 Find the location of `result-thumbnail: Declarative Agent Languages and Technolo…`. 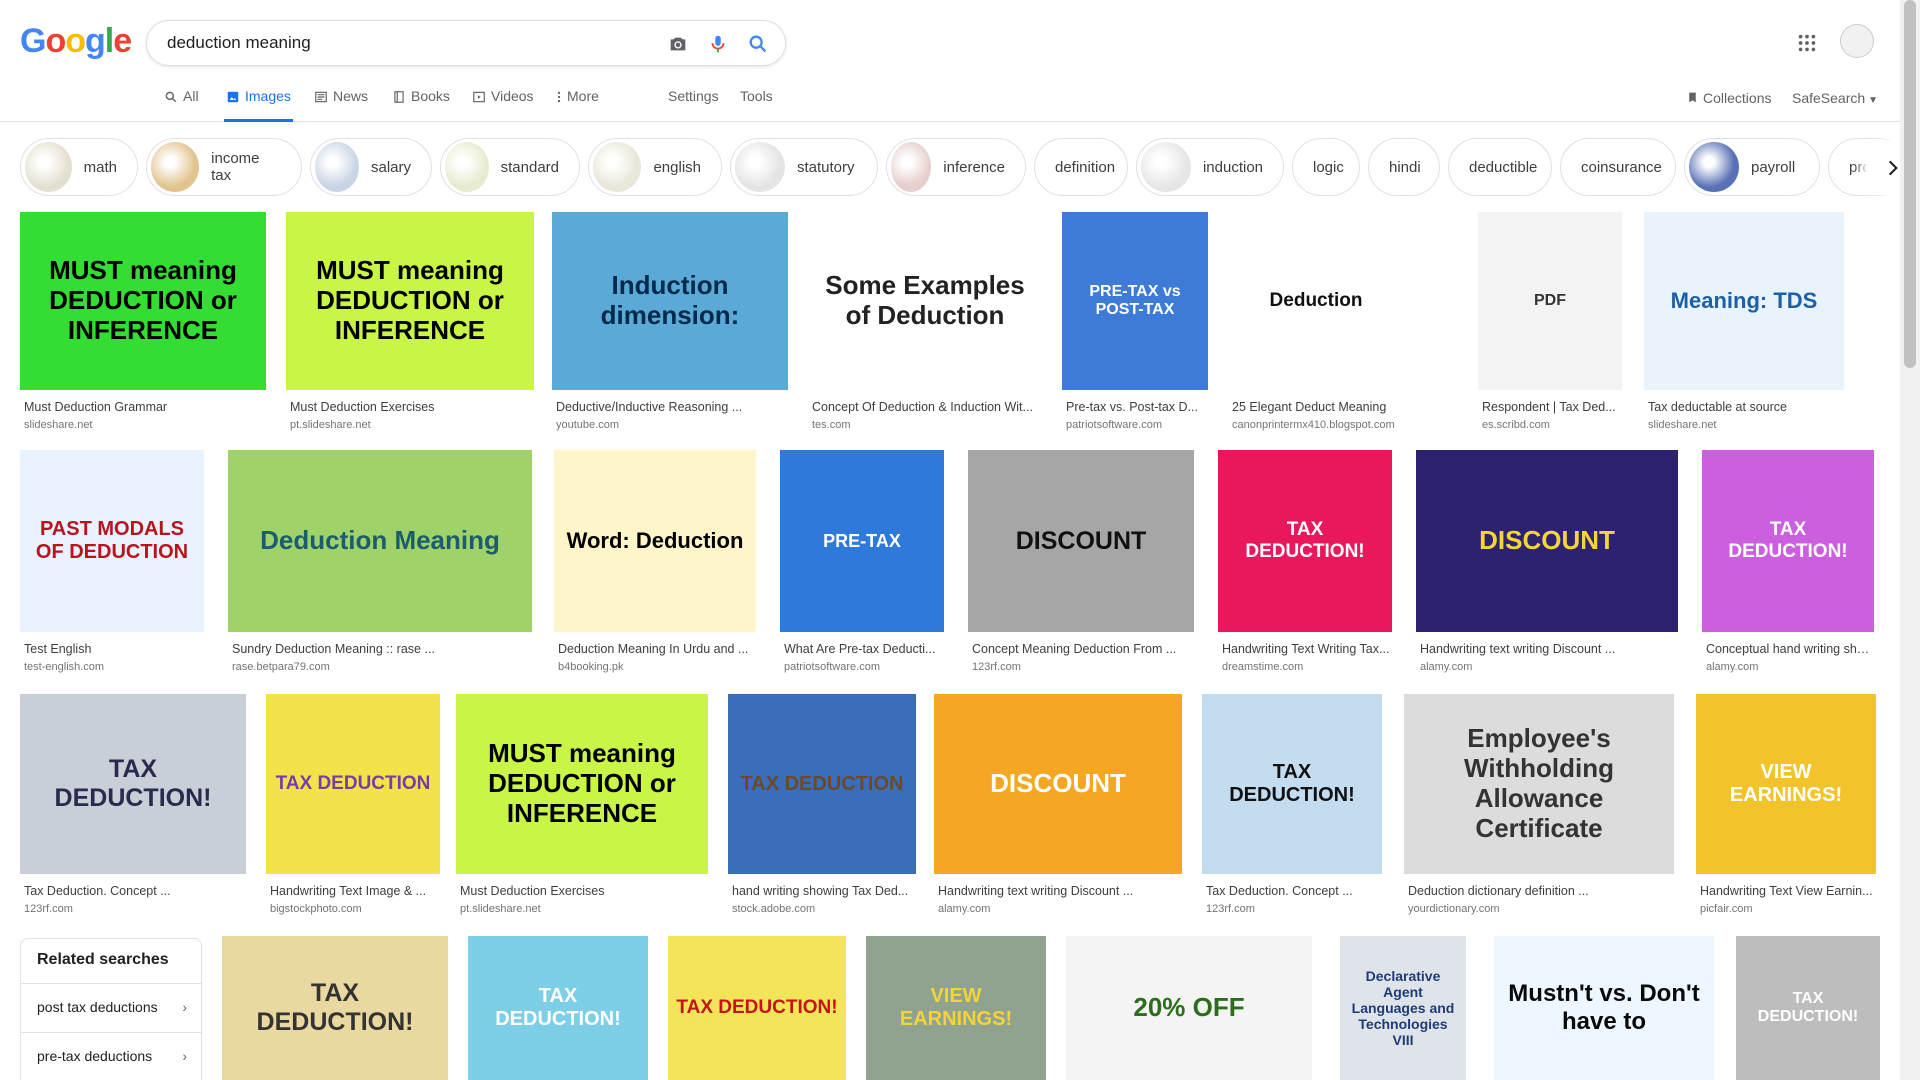

result-thumbnail: Declarative Agent Languages and Technolo… is located at coordinates (1403, 1008).